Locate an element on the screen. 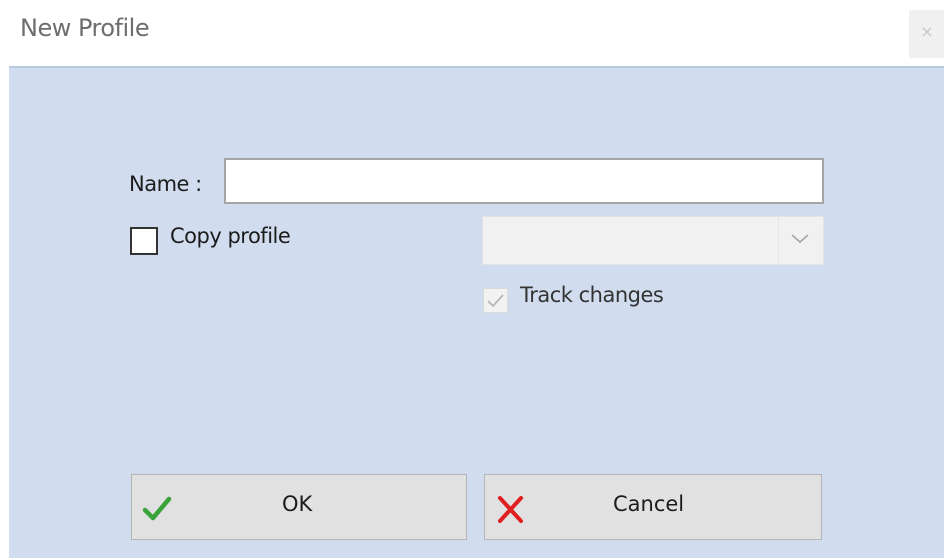 The width and height of the screenshot is (944, 558). title-bar: New Profile × is located at coordinates (472, 33).